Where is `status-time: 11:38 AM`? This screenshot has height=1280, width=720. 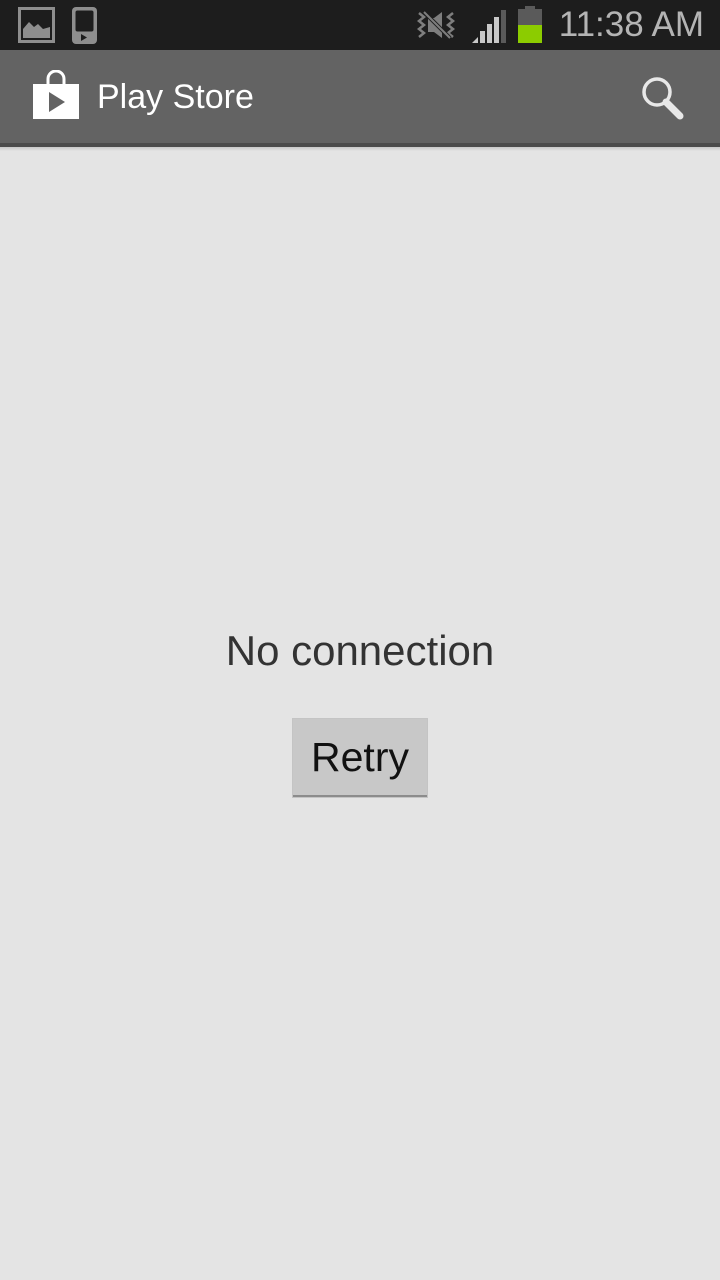 status-time: 11:38 AM is located at coordinates (631, 24).